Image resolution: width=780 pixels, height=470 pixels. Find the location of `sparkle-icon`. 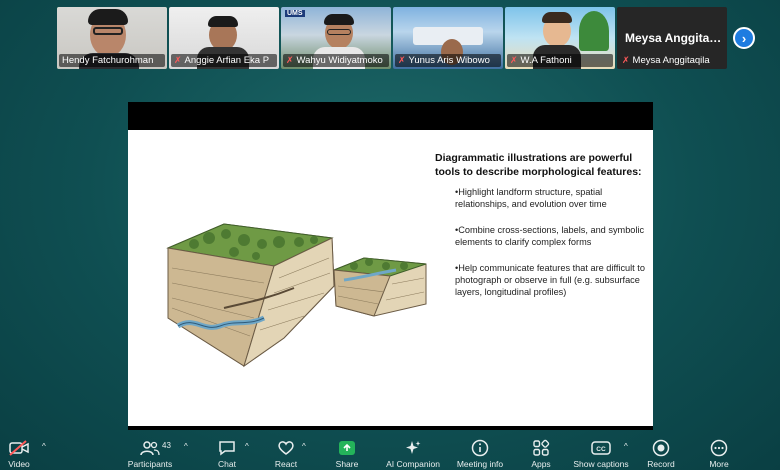

sparkle-icon is located at coordinates (413, 448).